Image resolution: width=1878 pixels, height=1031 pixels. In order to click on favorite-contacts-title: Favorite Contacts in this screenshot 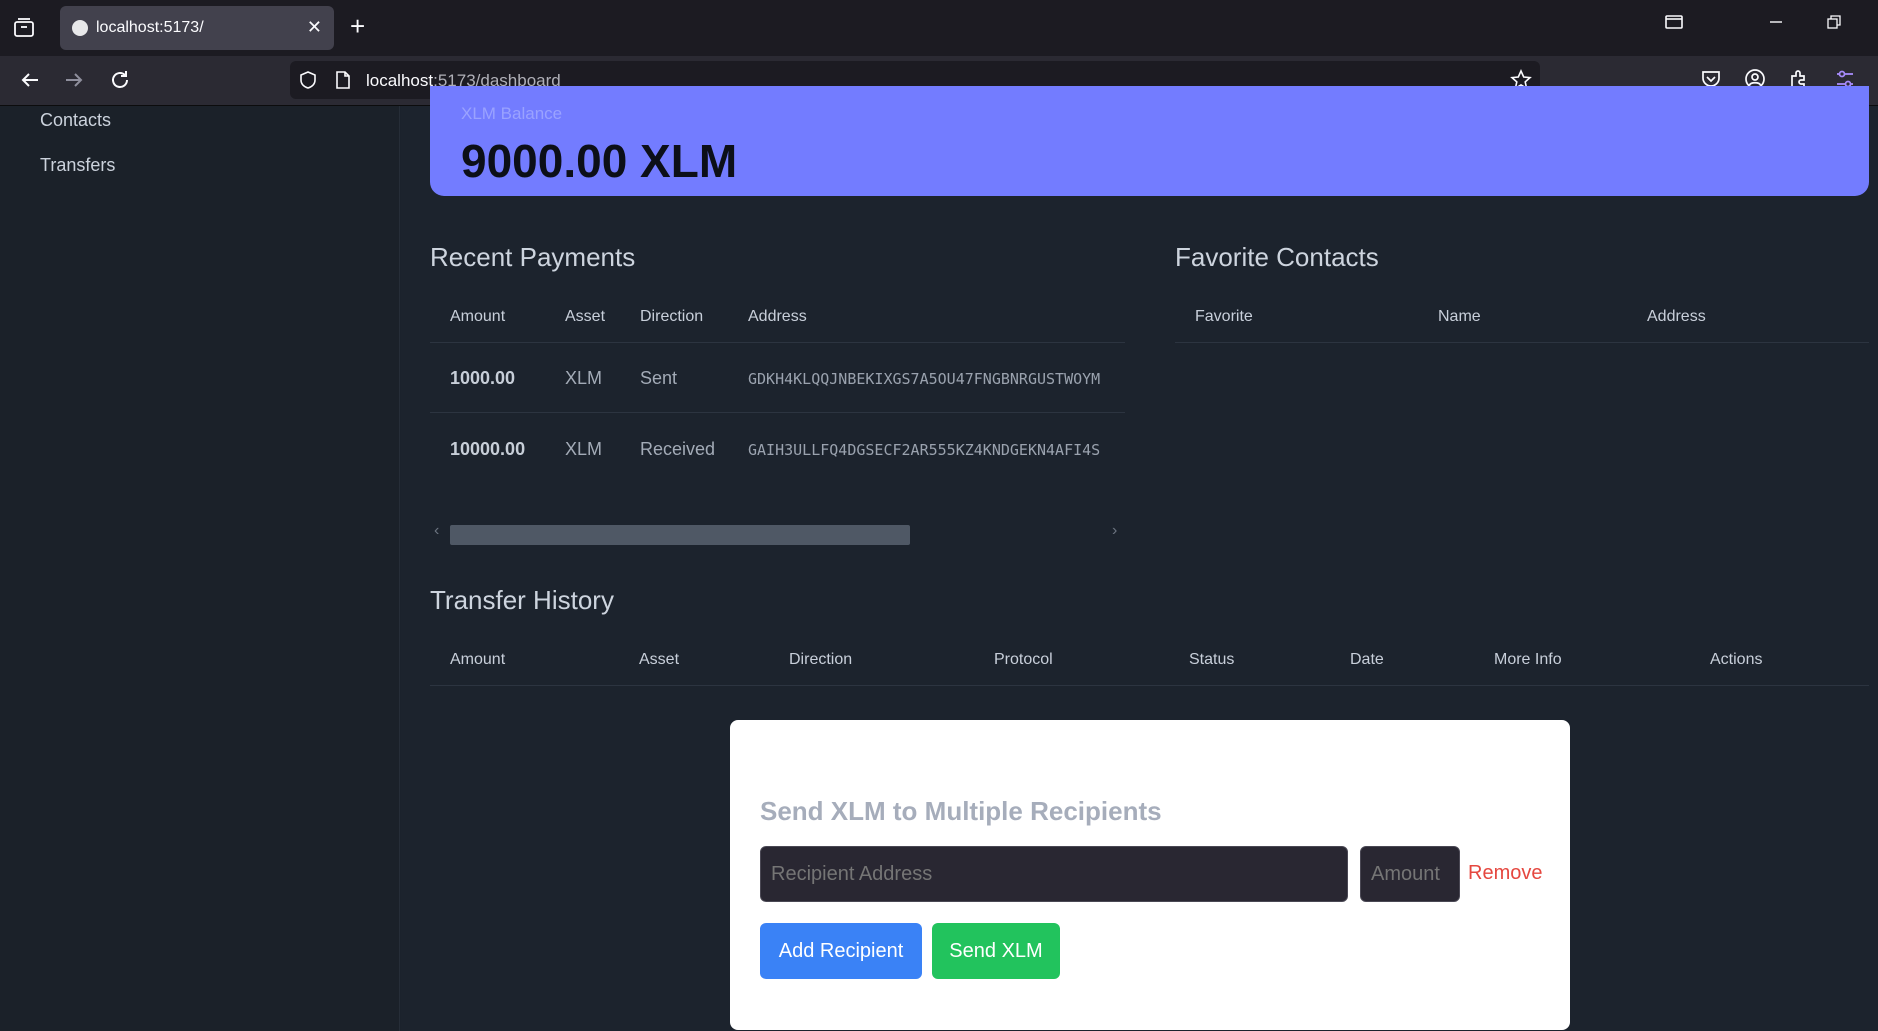, I will do `click(1277, 257)`.